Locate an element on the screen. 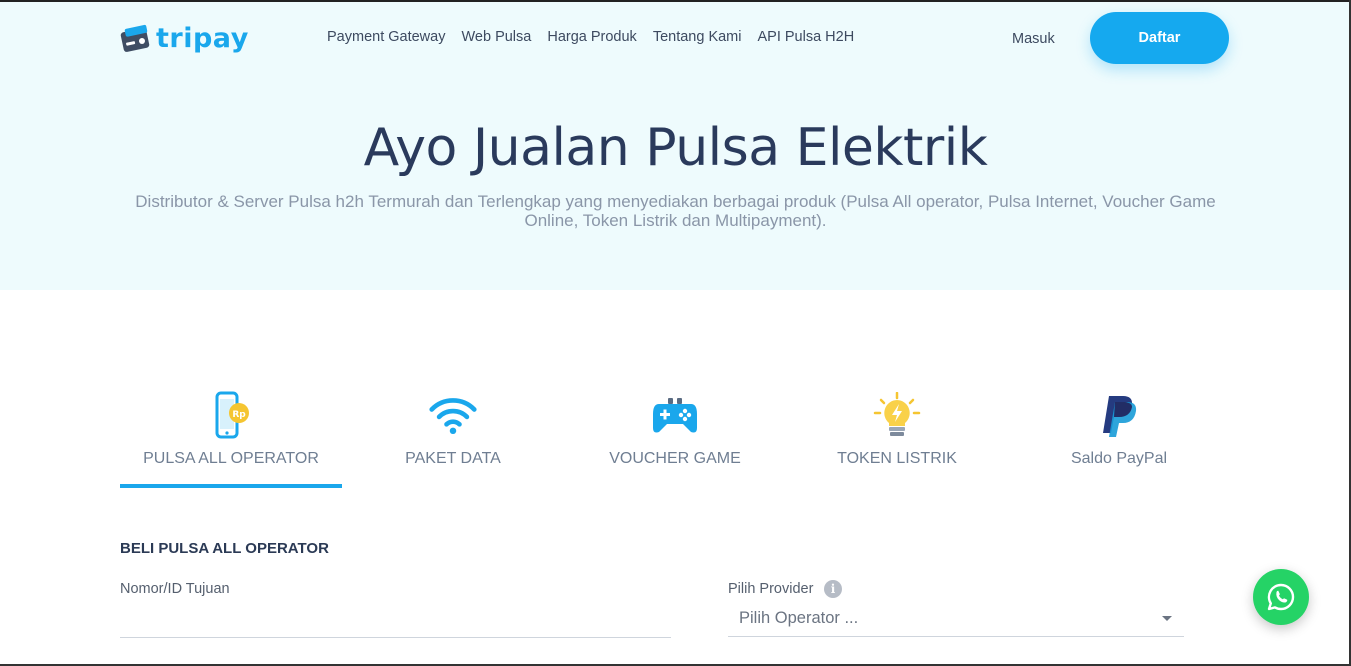 The height and width of the screenshot is (666, 1351). brand-logo: tripay is located at coordinates (184, 38).